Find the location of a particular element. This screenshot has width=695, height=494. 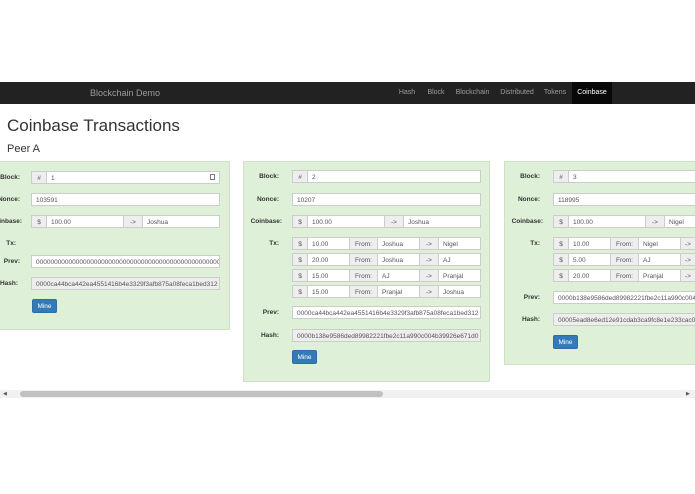

nav-item-coinbase: Coinbase is located at coordinates (592, 93).